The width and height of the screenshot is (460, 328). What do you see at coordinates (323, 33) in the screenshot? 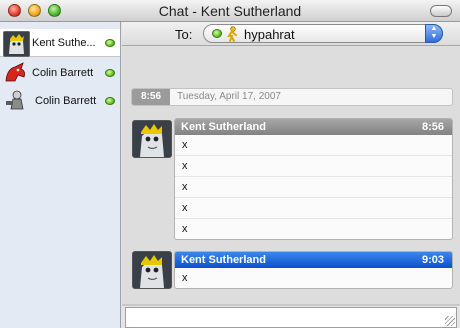
I see `recipient-select: hypahrat ▲ ▼` at bounding box center [323, 33].